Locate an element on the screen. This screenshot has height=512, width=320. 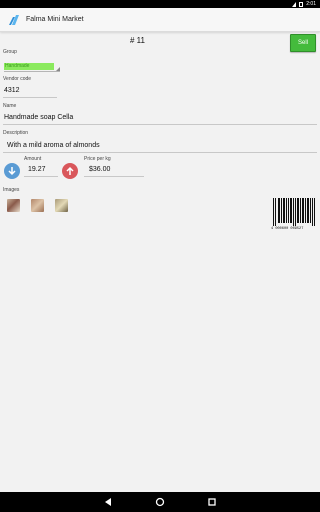
price-label: Price per kg is located at coordinates (97, 159).